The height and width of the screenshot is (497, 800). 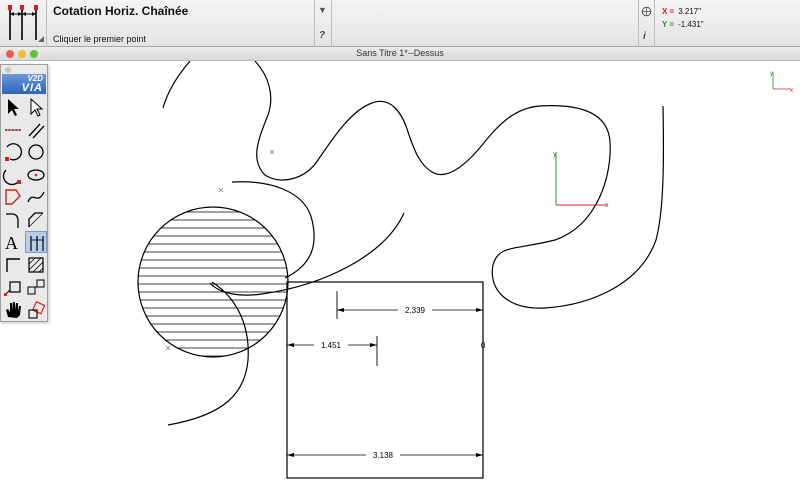 I want to click on origin-axes: x y, so click(x=581, y=180).